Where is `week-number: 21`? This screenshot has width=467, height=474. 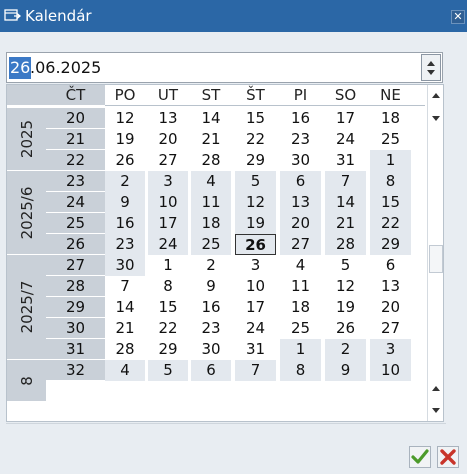 week-number: 21 is located at coordinates (75, 139).